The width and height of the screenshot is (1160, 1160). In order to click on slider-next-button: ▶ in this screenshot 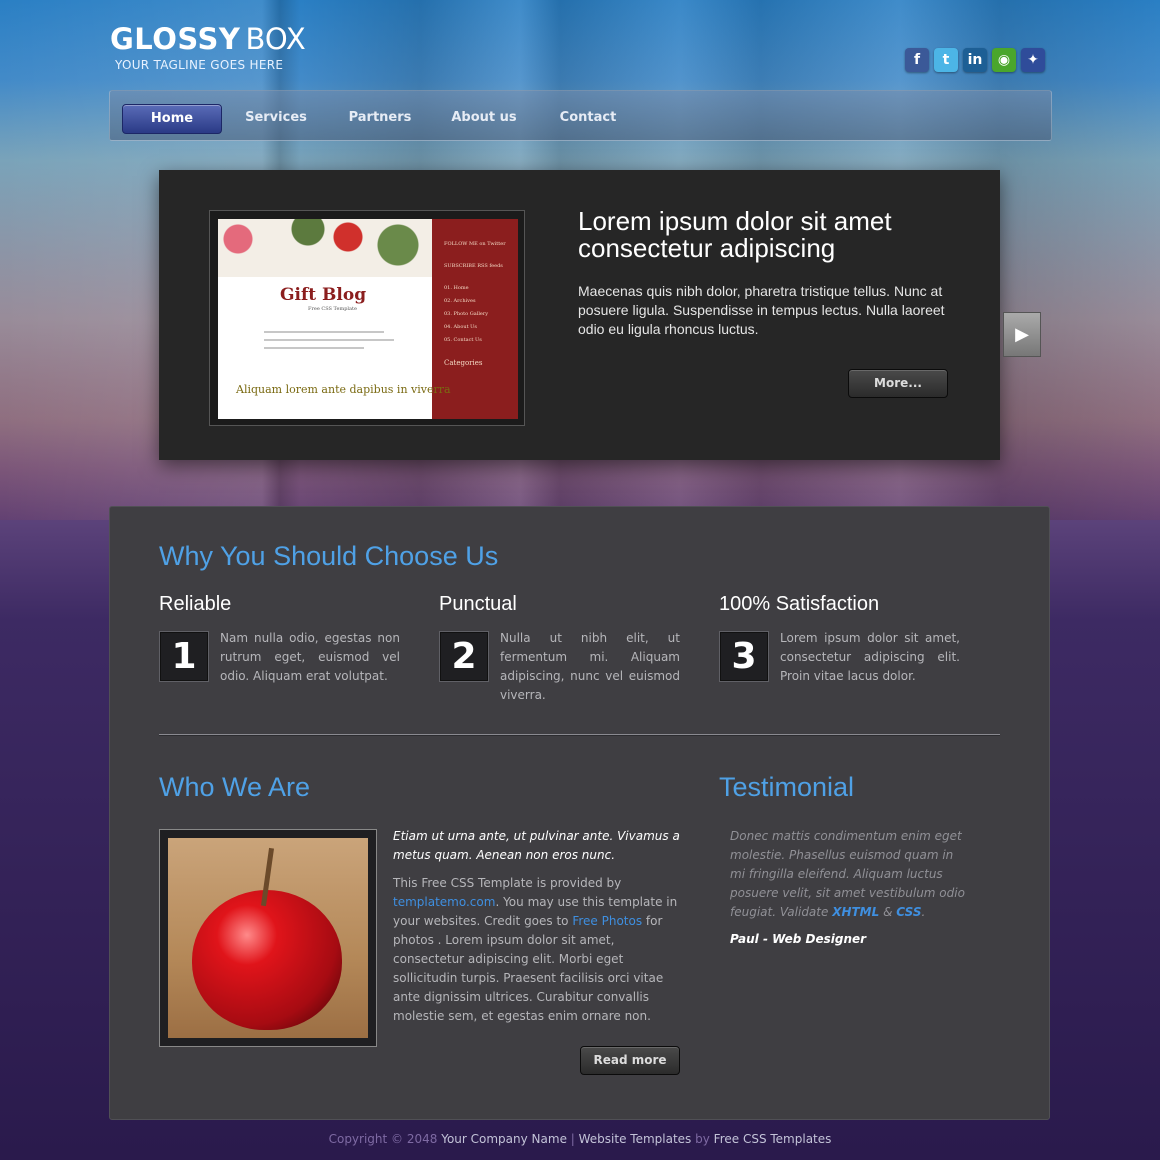, I will do `click(1022, 334)`.